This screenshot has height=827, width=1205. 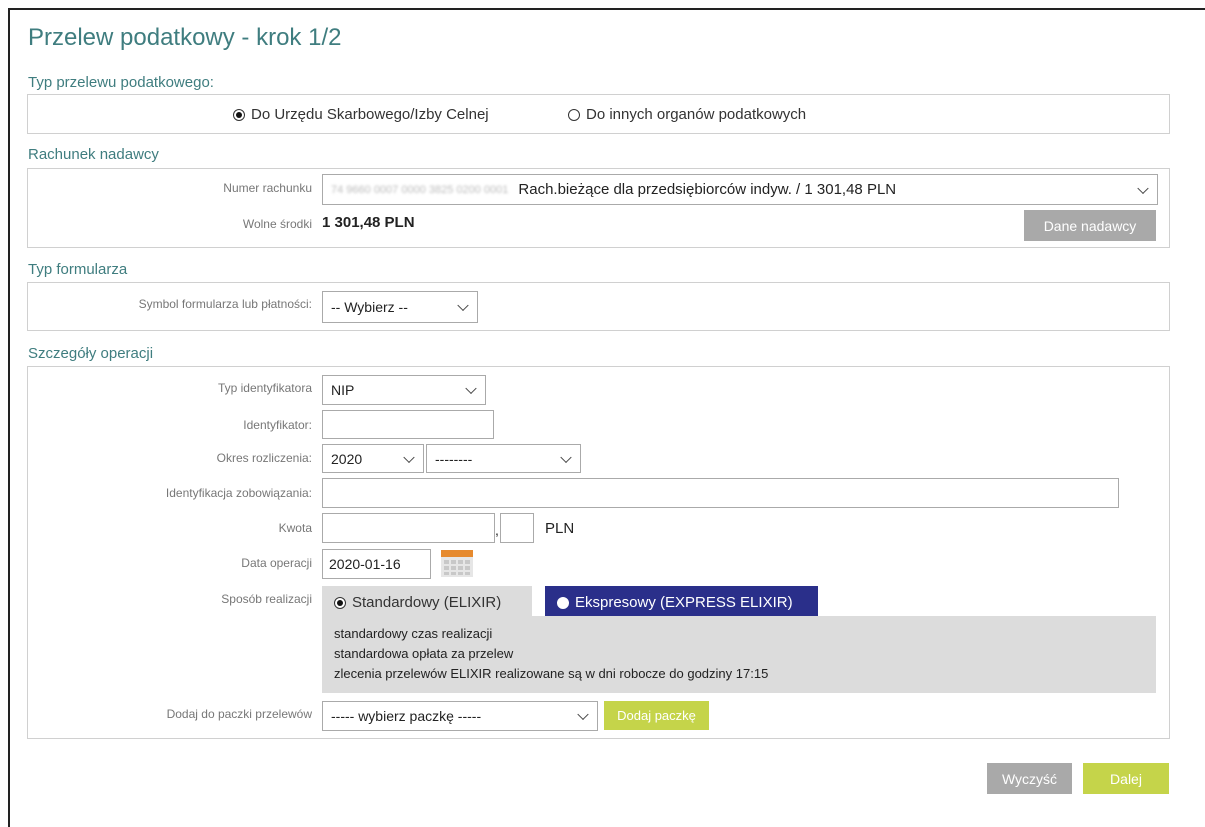 What do you see at coordinates (1029, 778) in the screenshot?
I see `clear-button: Wyczyść` at bounding box center [1029, 778].